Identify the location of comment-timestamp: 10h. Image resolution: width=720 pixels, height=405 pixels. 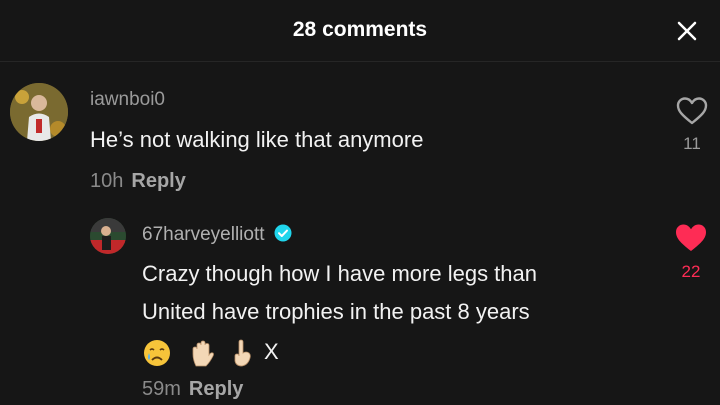
(107, 181).